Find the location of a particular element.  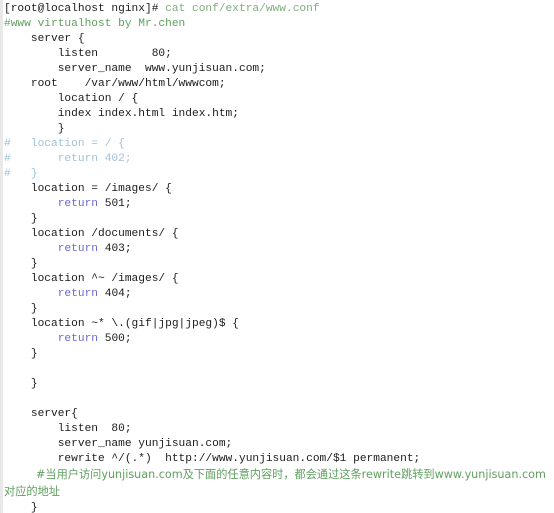

line-root: root /var/www/html/wwwcom; is located at coordinates (279, 84).